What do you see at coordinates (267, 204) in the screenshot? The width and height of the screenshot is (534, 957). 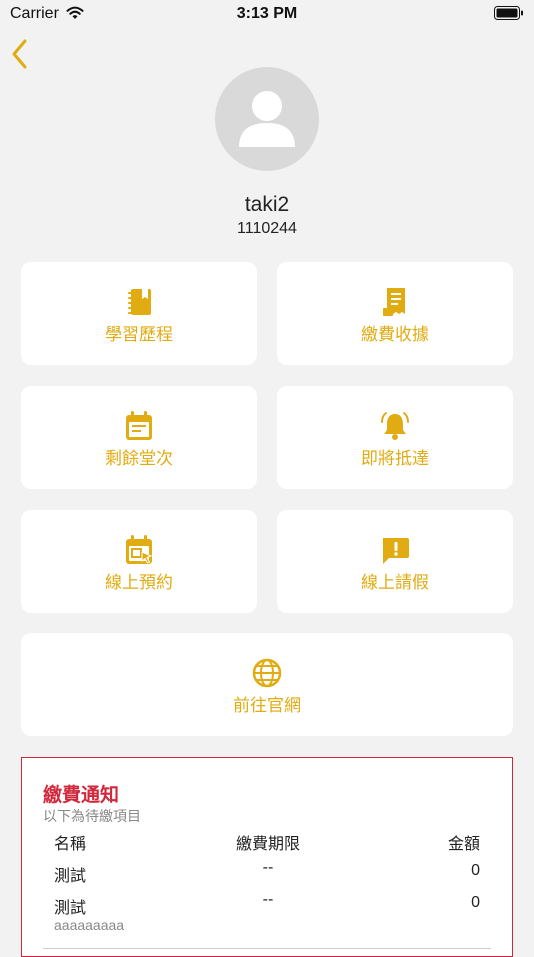 I see `username: taki2` at bounding box center [267, 204].